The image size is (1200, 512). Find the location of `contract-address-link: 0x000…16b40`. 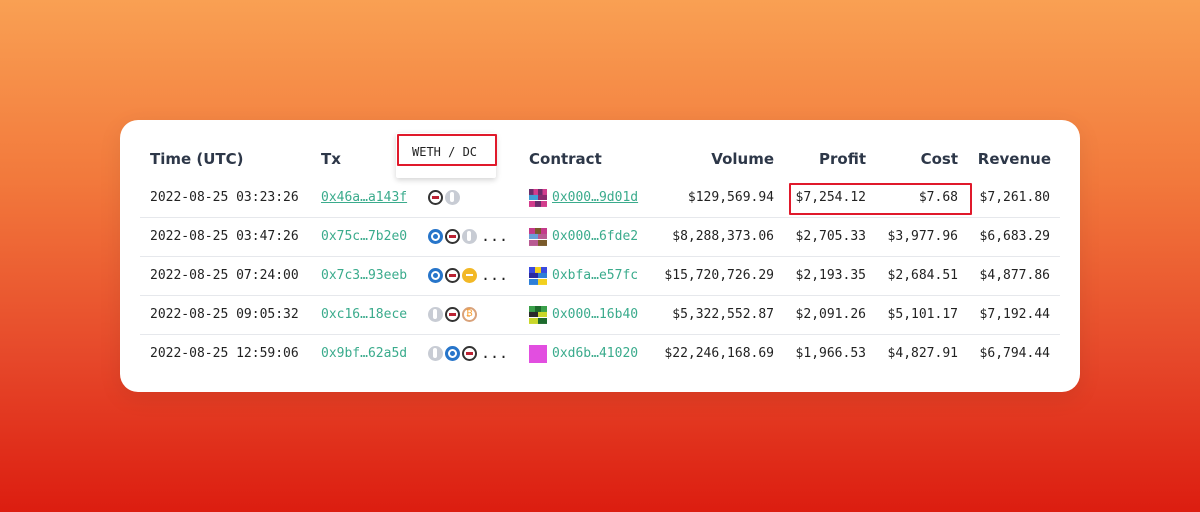

contract-address-link: 0x000…16b40 is located at coordinates (595, 314).